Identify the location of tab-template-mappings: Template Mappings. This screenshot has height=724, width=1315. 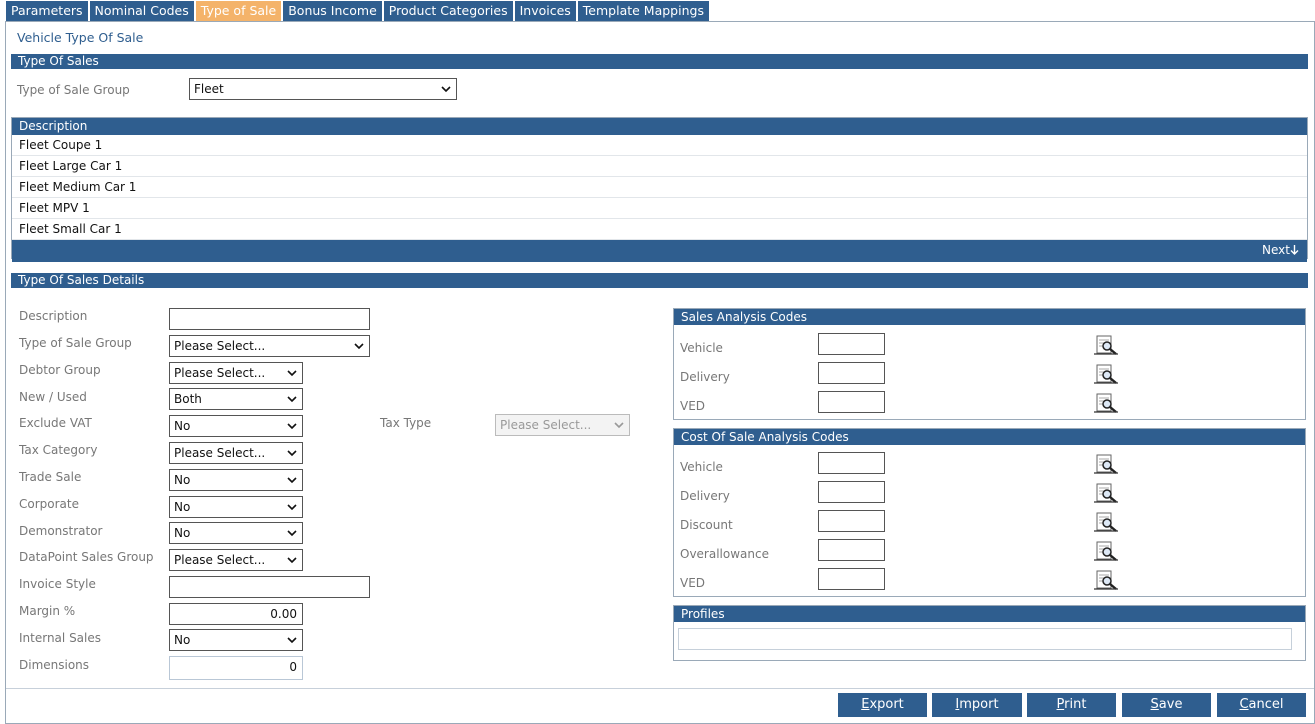
(643, 11).